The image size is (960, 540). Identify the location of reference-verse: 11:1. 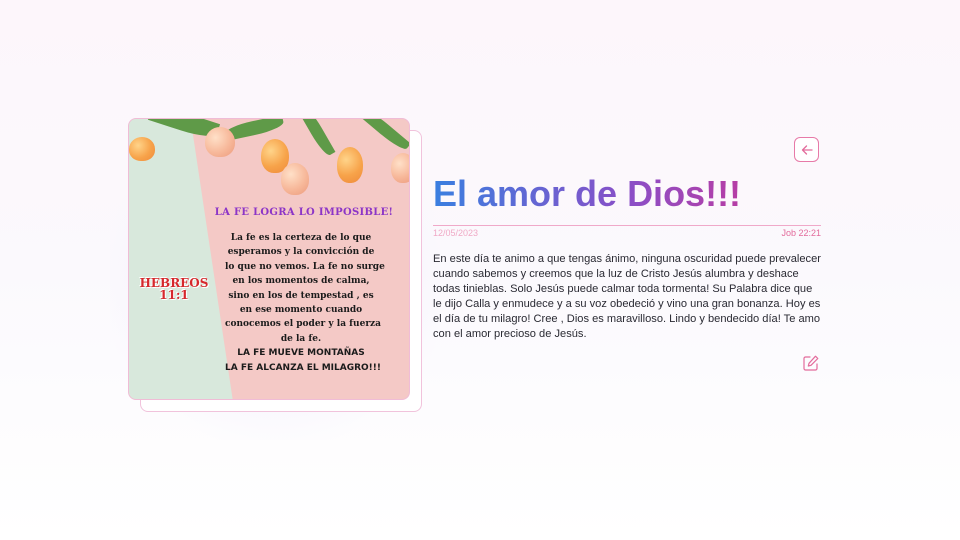
(174, 295).